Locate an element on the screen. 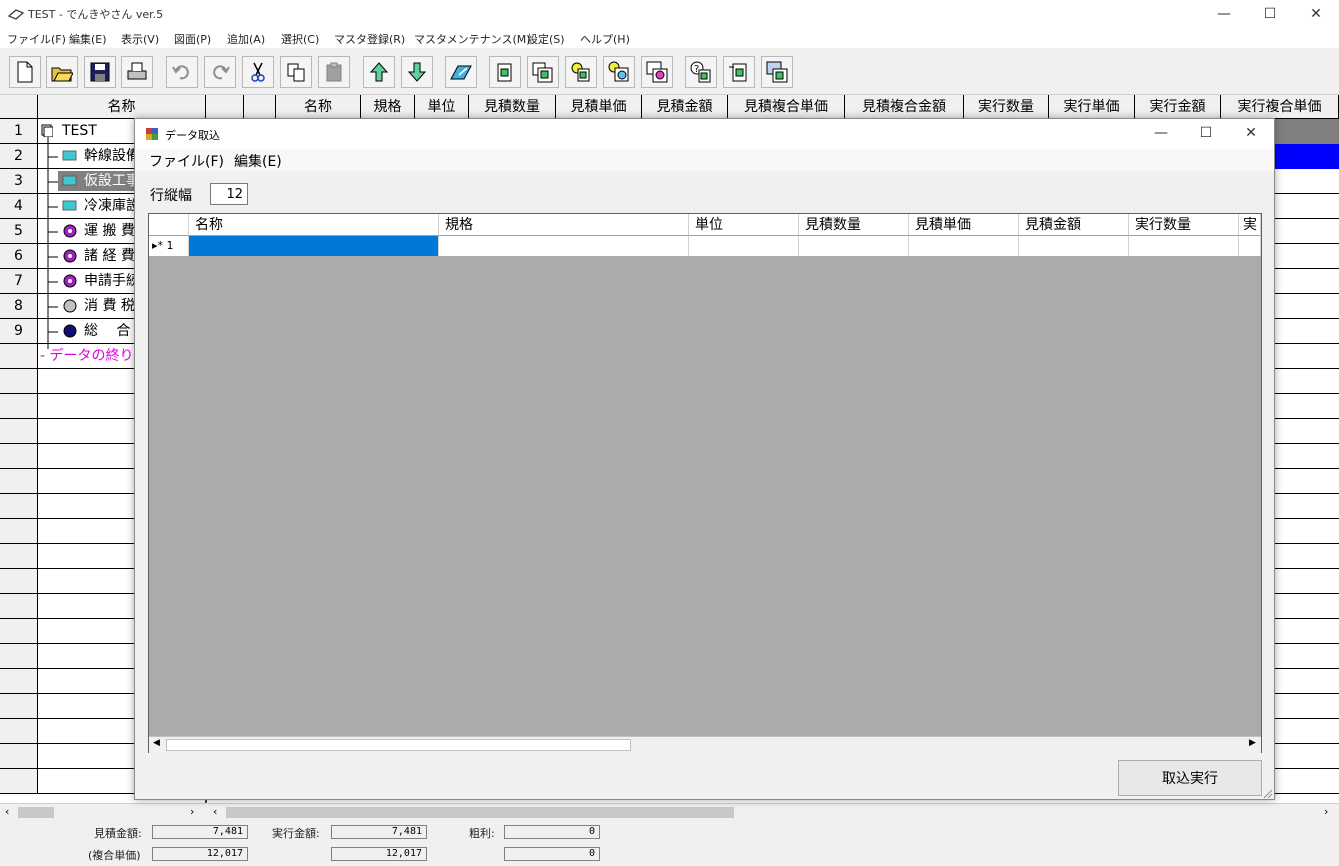 Image resolution: width=1339 pixels, height=866 pixels. menu-settings: 設定(S) is located at coordinates (546, 39).